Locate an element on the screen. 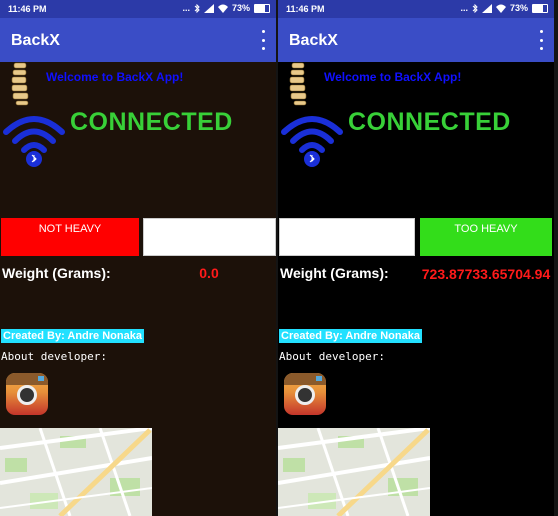 Image resolution: width=558 pixels, height=516 pixels. not-heavy-indicator is located at coordinates (347, 237).